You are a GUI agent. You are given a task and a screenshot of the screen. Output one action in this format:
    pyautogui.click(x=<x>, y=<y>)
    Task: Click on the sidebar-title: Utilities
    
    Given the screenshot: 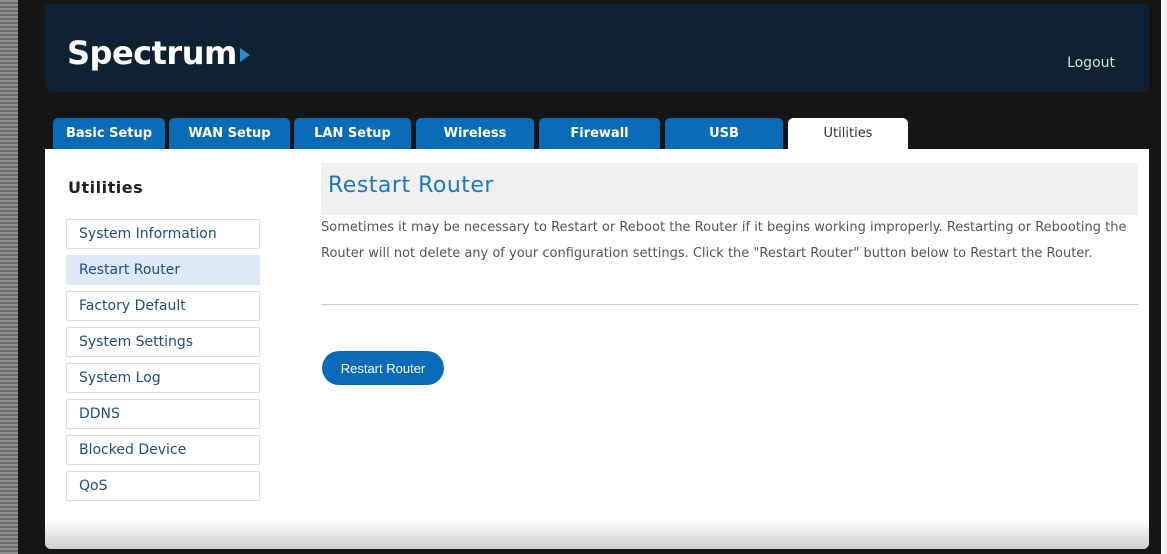 What is the action you would take?
    pyautogui.click(x=106, y=187)
    